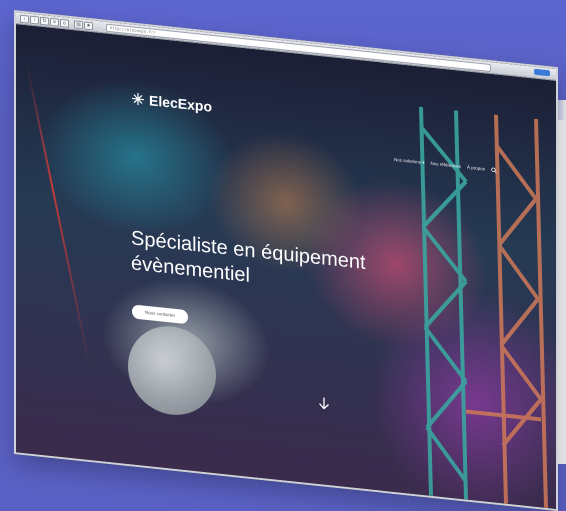 Image resolution: width=566 pixels, height=511 pixels. I want to click on decorative-light-circle, so click(172, 370).